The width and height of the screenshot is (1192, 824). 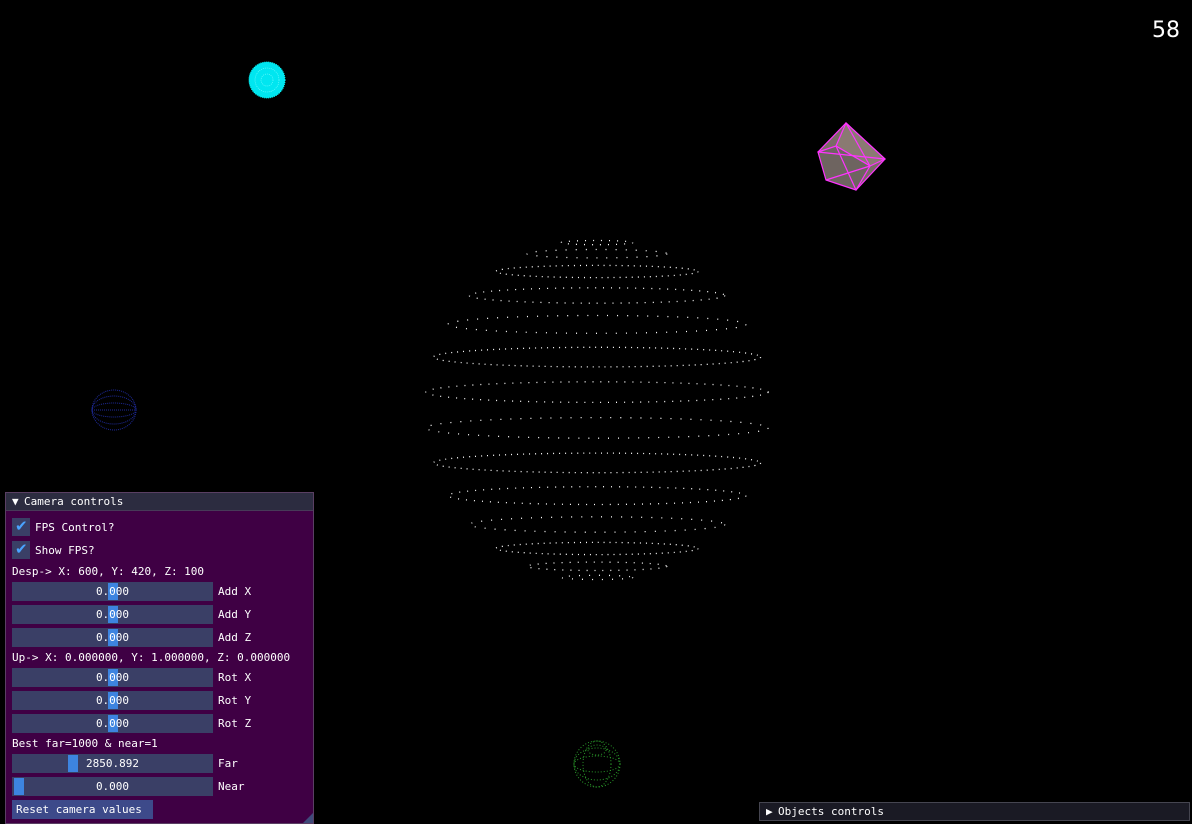 I want to click on add-y-value: 0.000, so click(x=112, y=614).